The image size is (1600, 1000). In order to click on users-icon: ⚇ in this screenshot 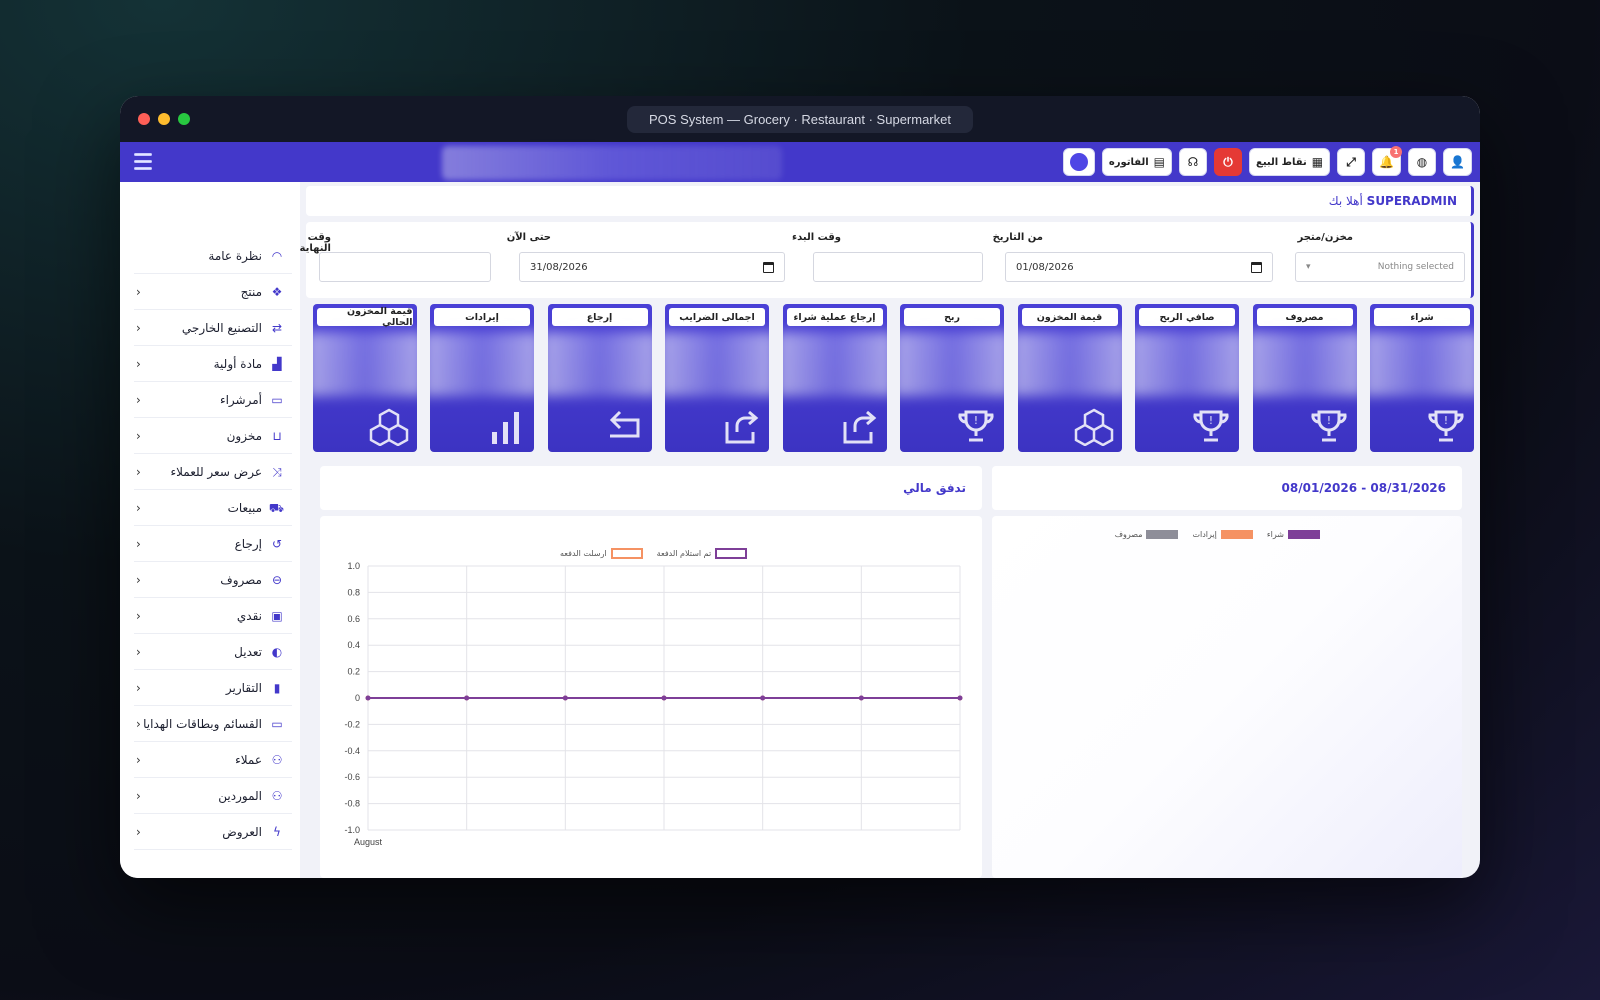, I will do `click(277, 759)`.